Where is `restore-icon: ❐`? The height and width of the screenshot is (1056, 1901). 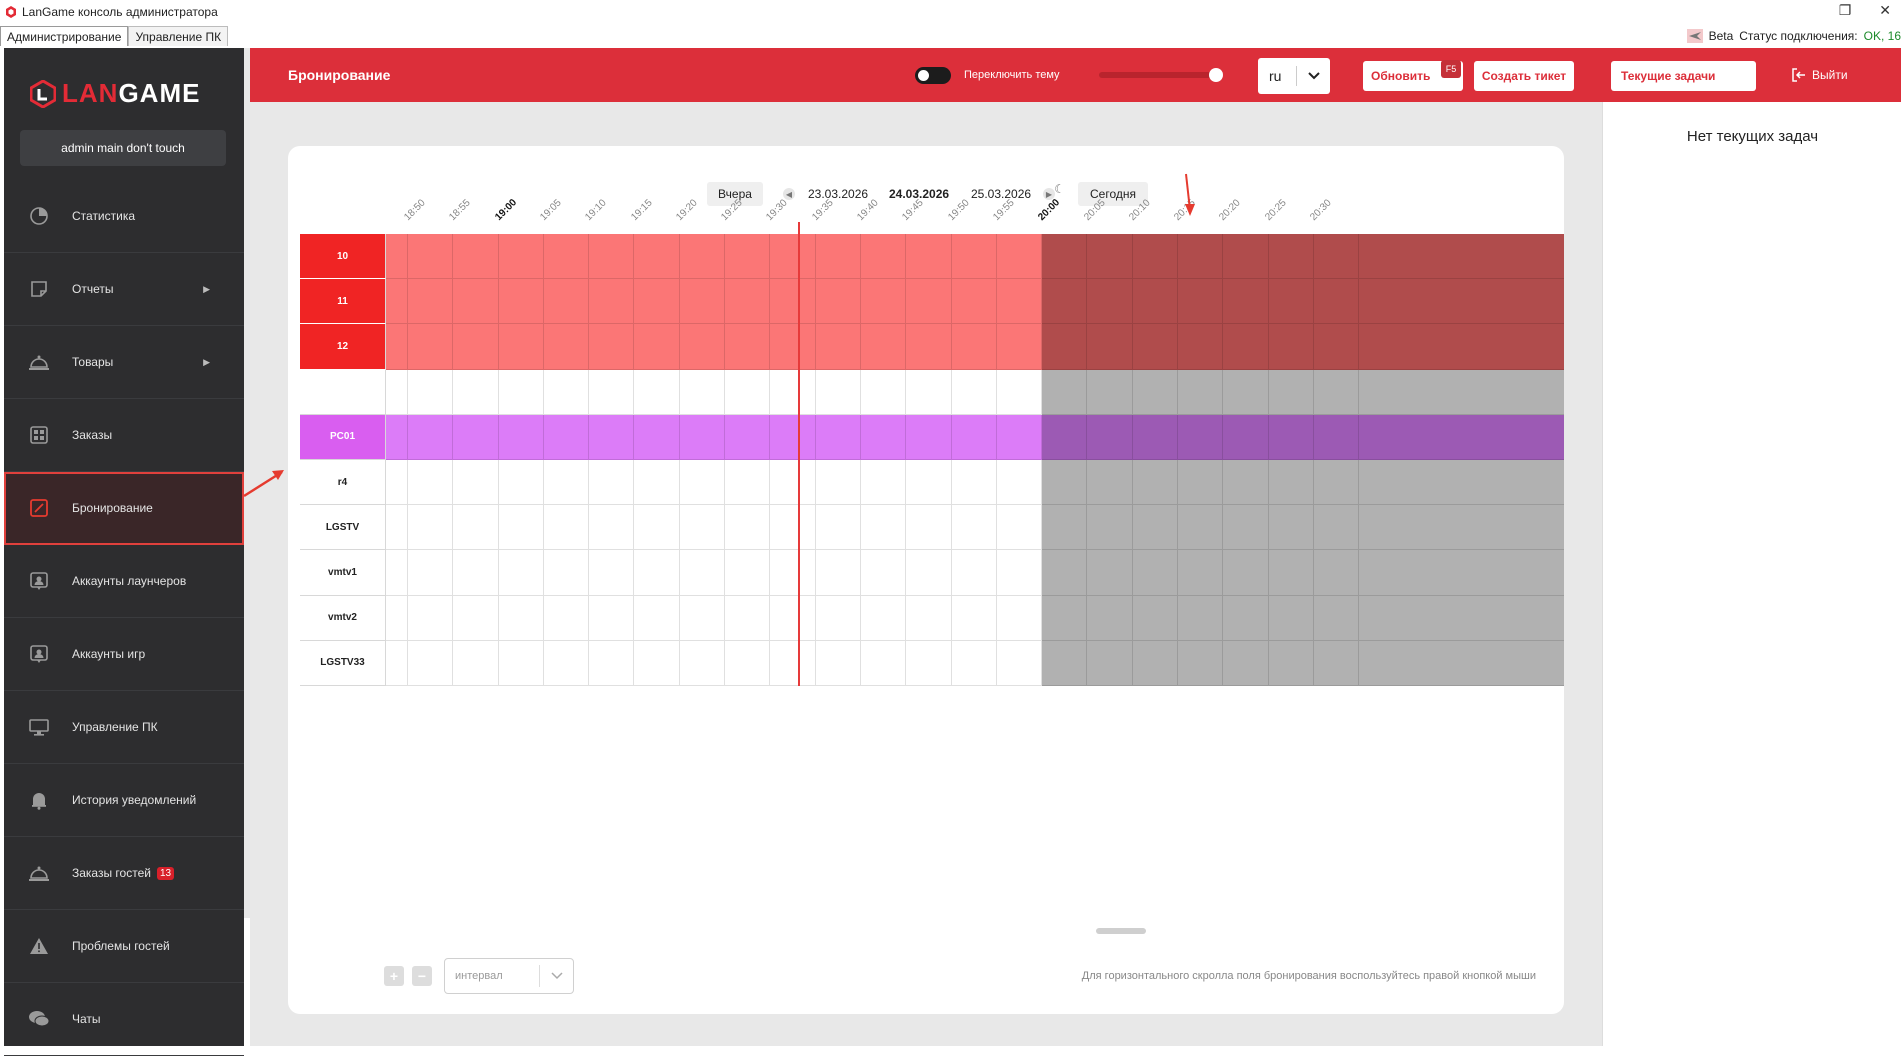
restore-icon: ❐ is located at coordinates (1845, 10).